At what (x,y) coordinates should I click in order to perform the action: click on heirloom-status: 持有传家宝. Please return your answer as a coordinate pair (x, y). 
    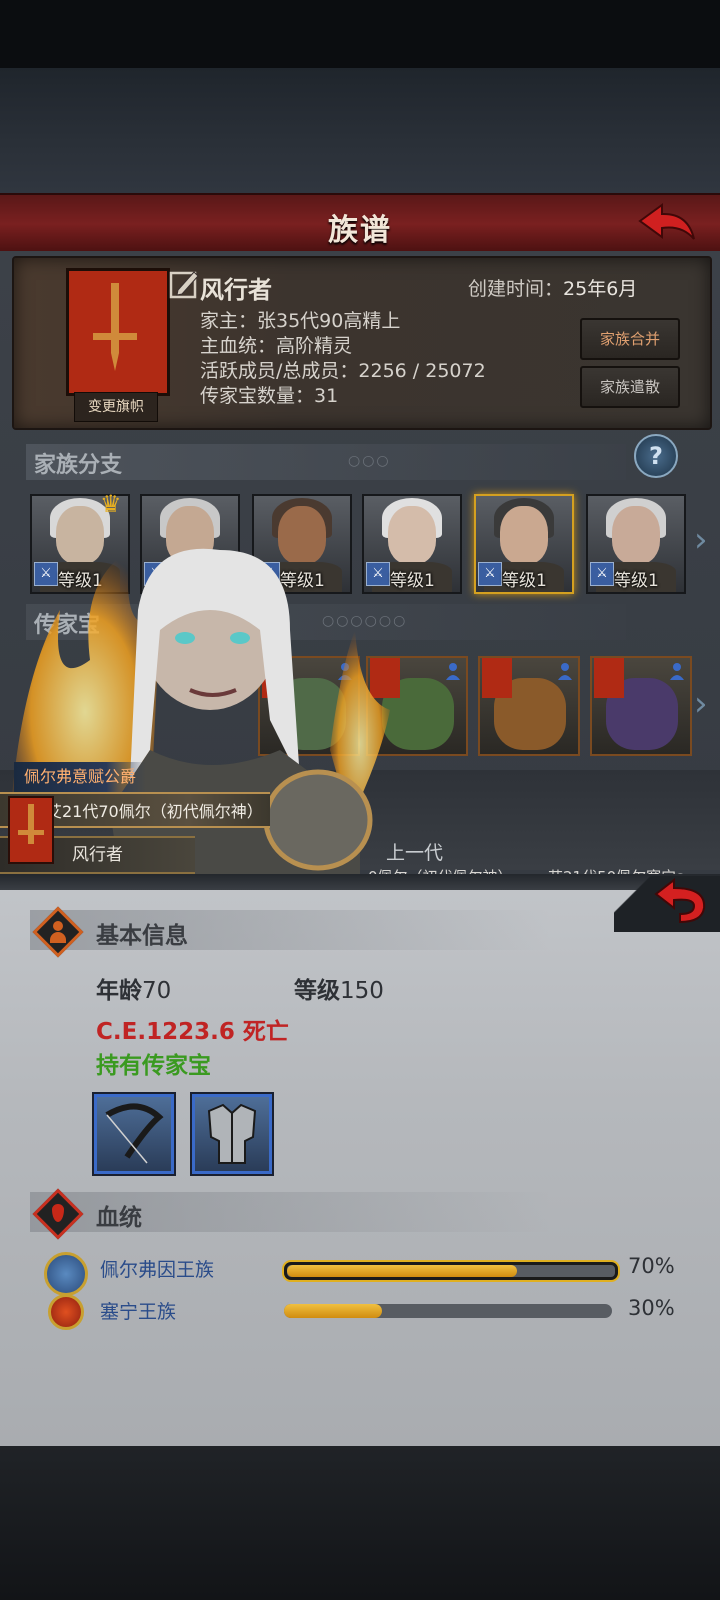
    Looking at the image, I should click on (153, 1066).